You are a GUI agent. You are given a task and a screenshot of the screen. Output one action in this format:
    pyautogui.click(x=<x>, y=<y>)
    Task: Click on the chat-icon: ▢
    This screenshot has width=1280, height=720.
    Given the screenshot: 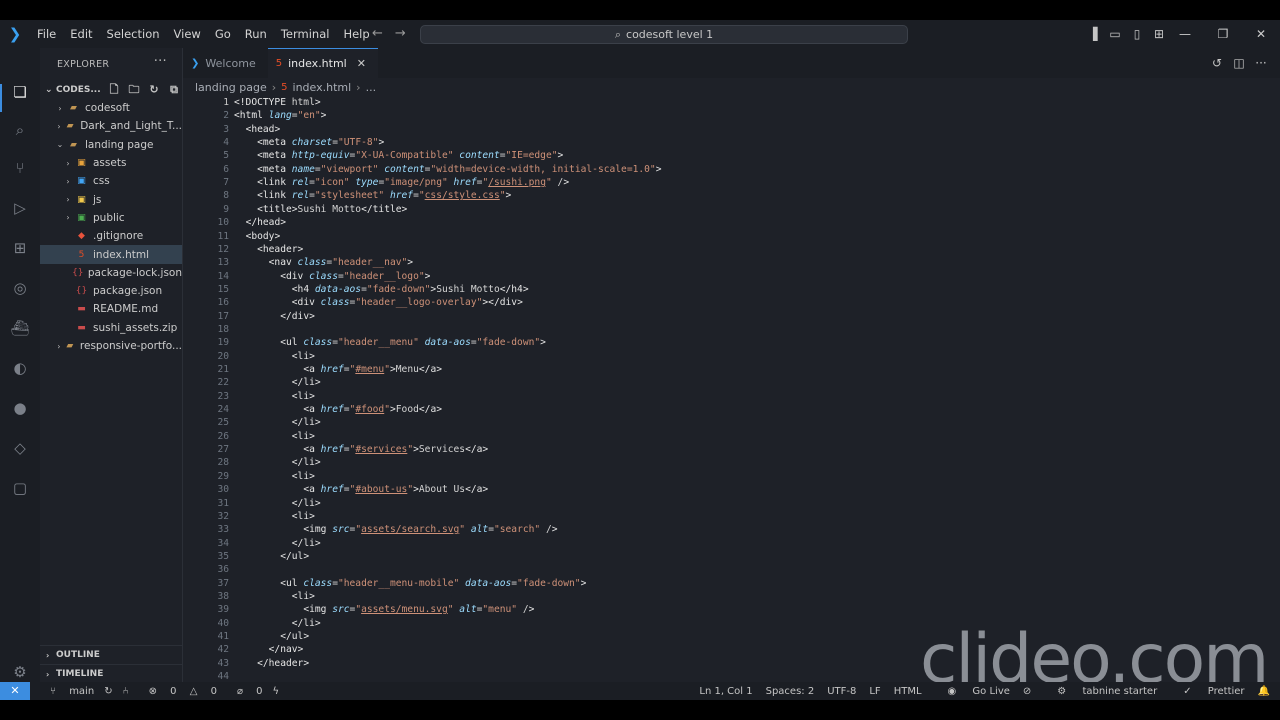 What is the action you would take?
    pyautogui.click(x=20, y=488)
    